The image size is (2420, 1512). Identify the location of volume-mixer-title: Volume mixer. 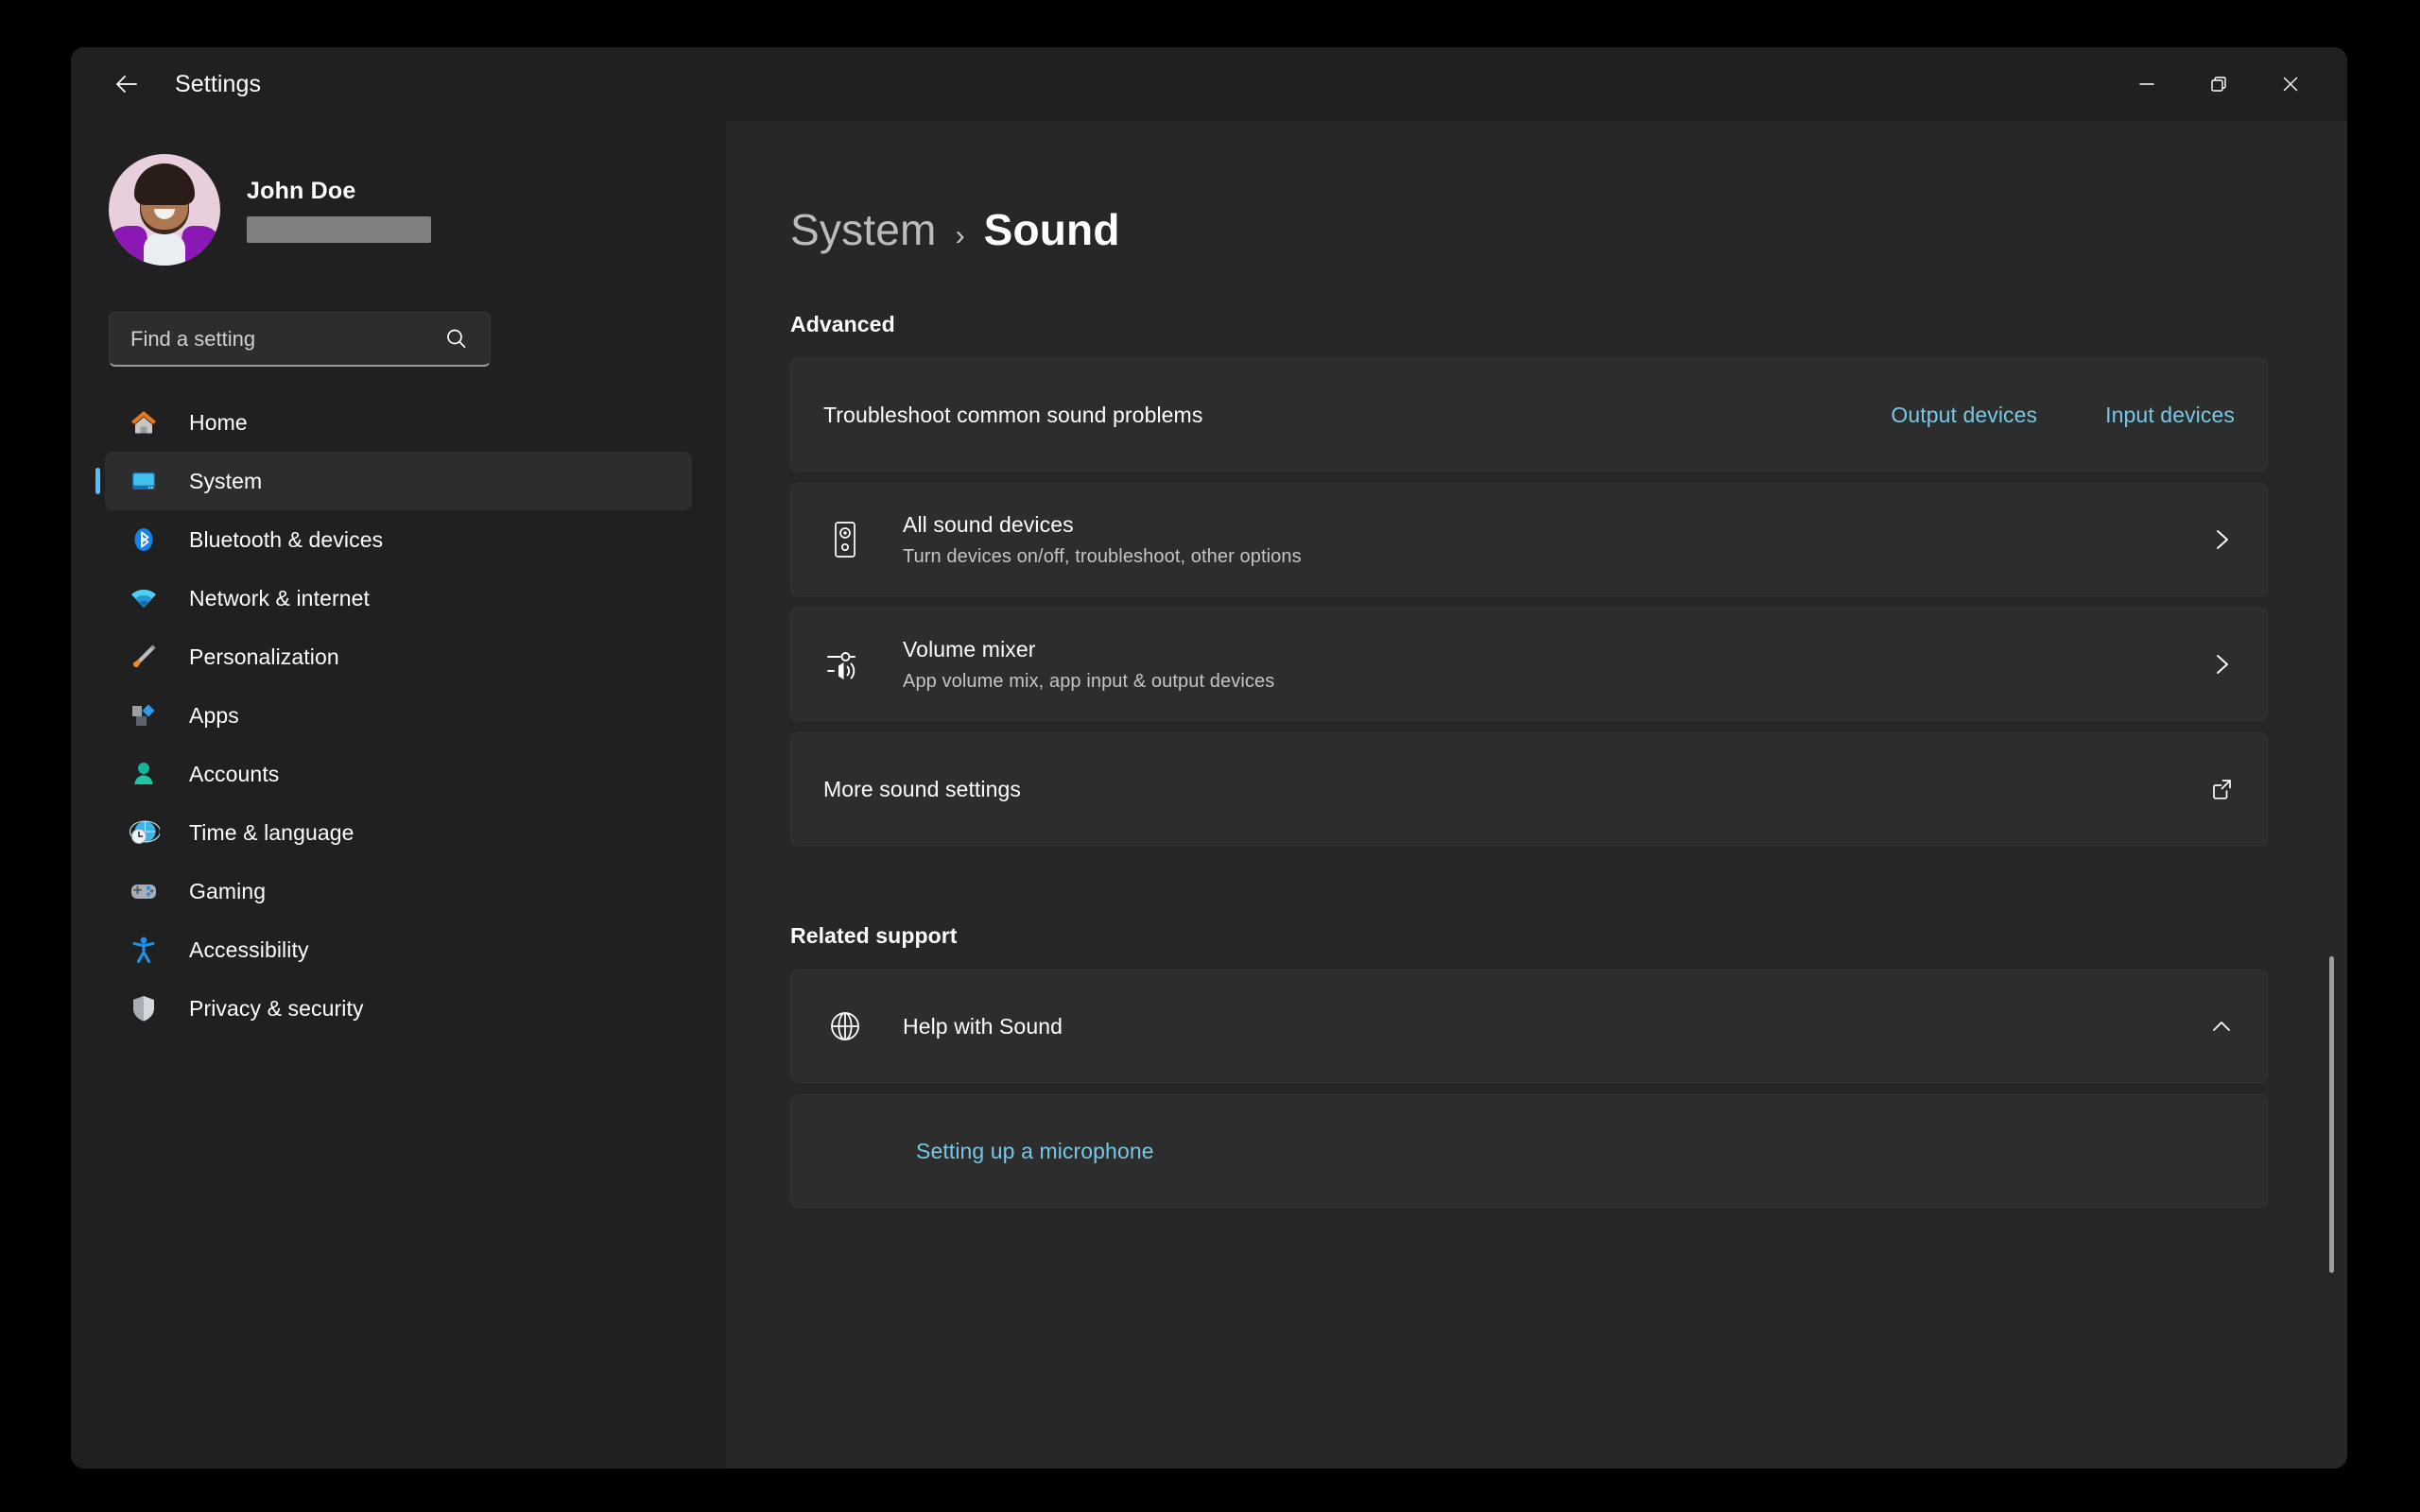
(970, 649).